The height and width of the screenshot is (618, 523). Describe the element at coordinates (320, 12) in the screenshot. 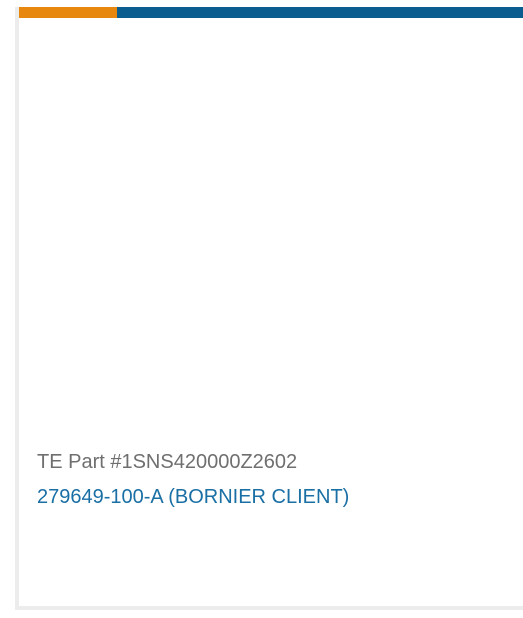

I see `accent-bar-blue` at that location.